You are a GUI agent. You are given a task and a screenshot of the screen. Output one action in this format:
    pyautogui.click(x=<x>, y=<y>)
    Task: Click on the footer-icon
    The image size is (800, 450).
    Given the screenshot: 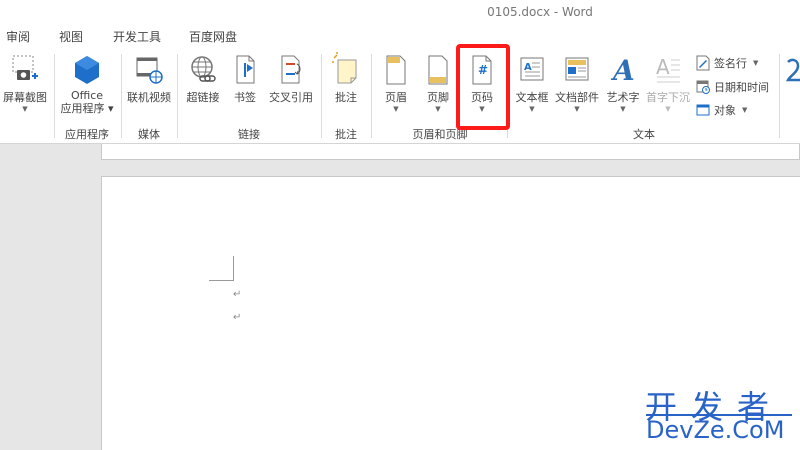 What is the action you would take?
    pyautogui.click(x=438, y=70)
    